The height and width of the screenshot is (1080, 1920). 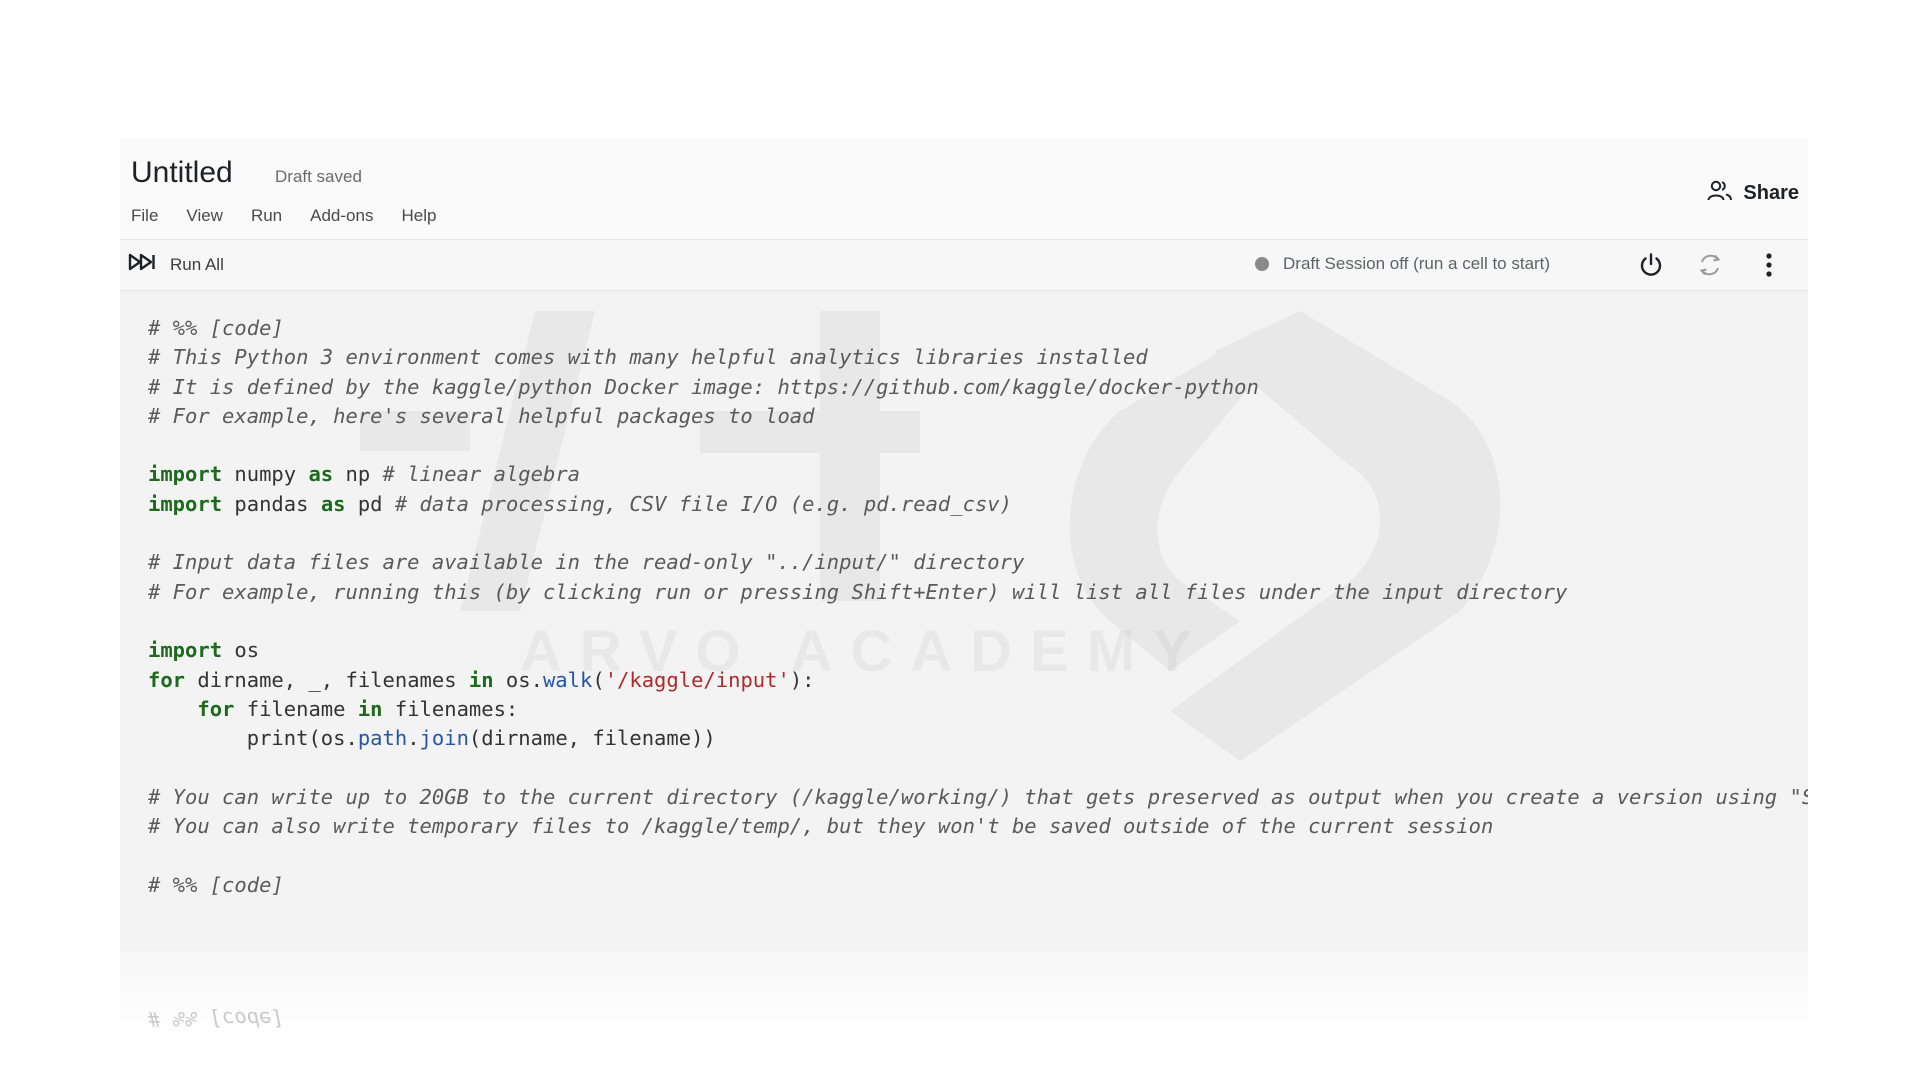 What do you see at coordinates (444, 738) in the screenshot?
I see `code-function: join` at bounding box center [444, 738].